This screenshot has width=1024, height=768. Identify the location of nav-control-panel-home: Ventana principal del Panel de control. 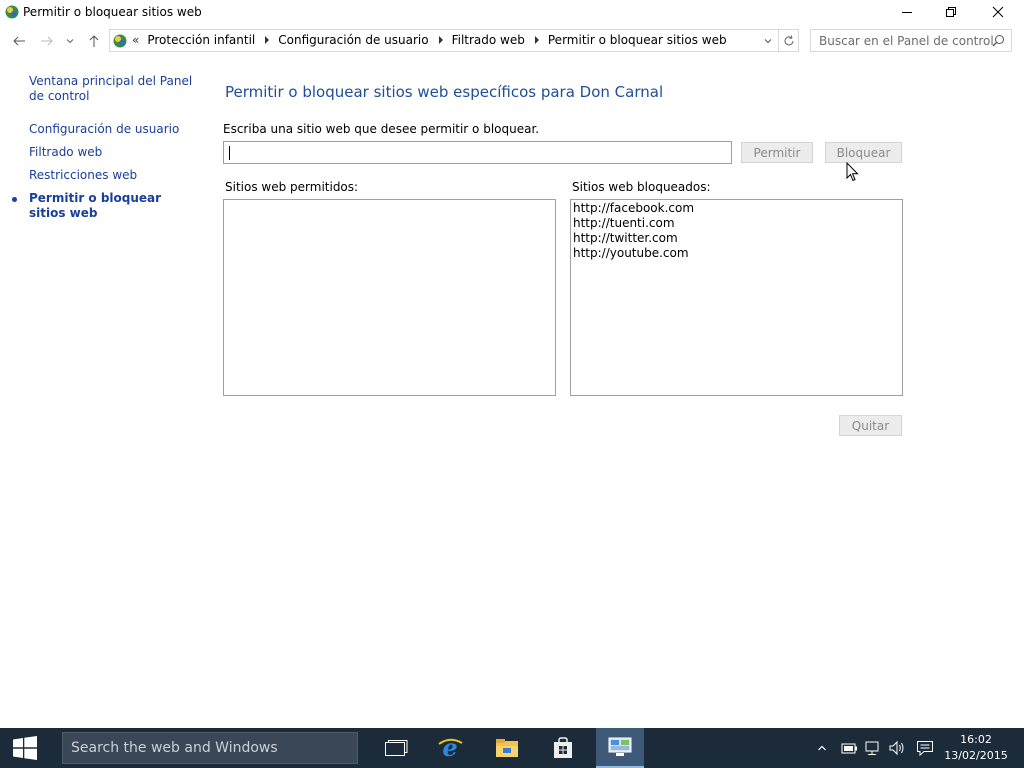
(116, 89).